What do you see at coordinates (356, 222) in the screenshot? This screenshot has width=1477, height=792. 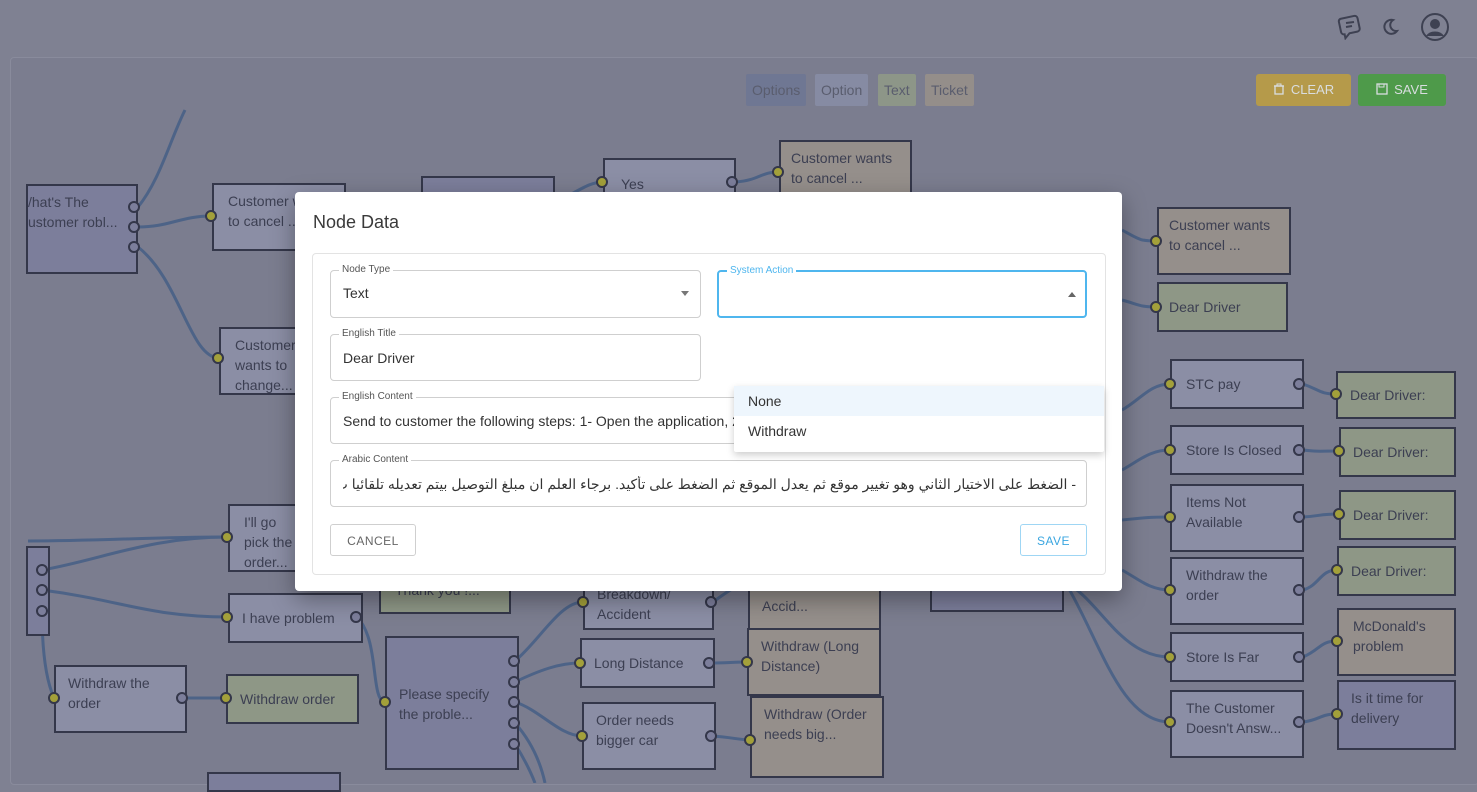 I see `dialog-title: Node Data` at bounding box center [356, 222].